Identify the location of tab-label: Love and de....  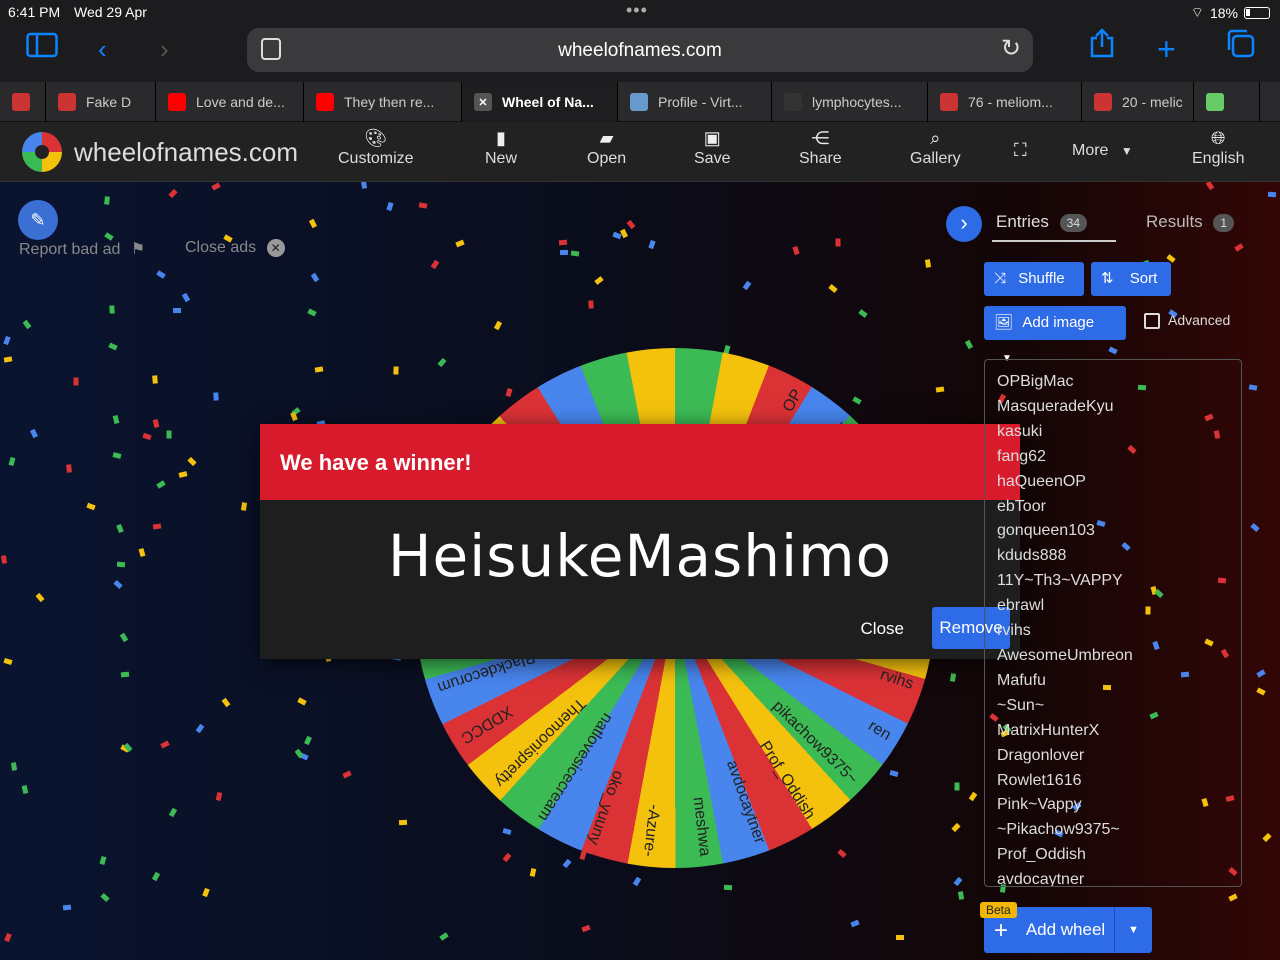
(240, 102).